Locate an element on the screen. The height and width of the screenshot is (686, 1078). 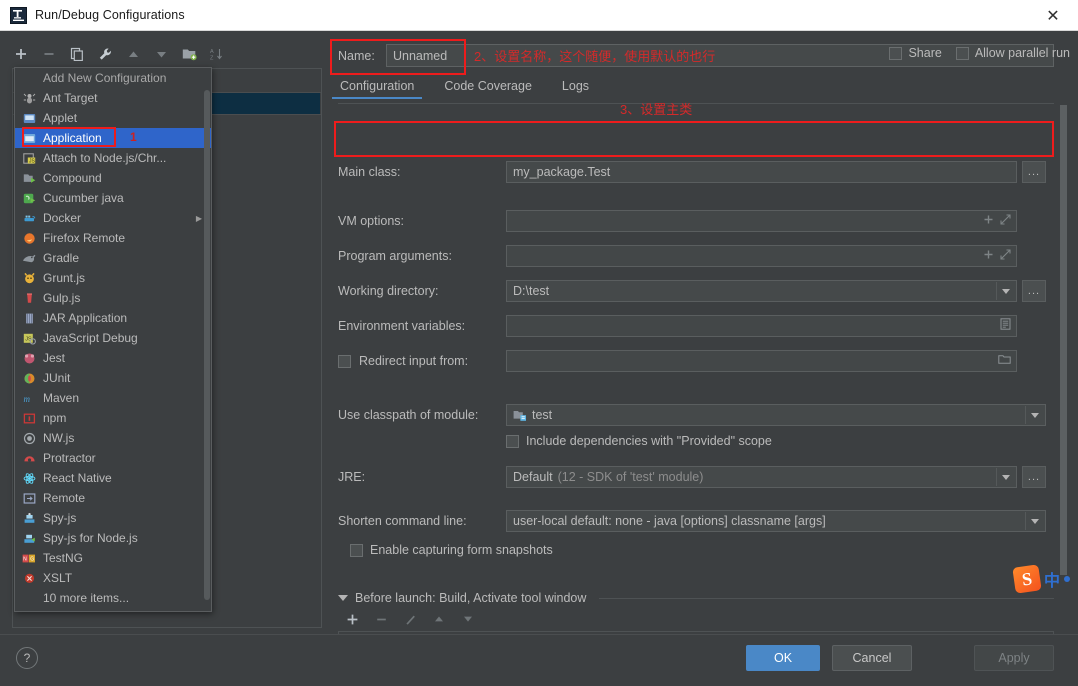
folder-icon is located at coordinates (1004, 361).